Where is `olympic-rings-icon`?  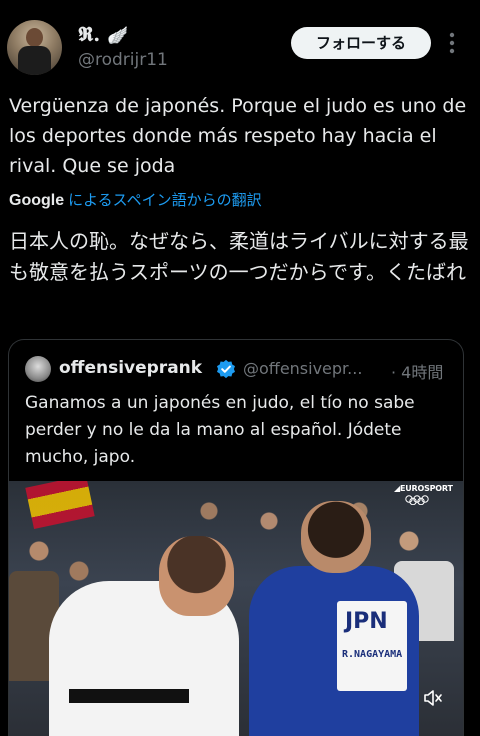 olympic-rings-icon is located at coordinates (417, 500).